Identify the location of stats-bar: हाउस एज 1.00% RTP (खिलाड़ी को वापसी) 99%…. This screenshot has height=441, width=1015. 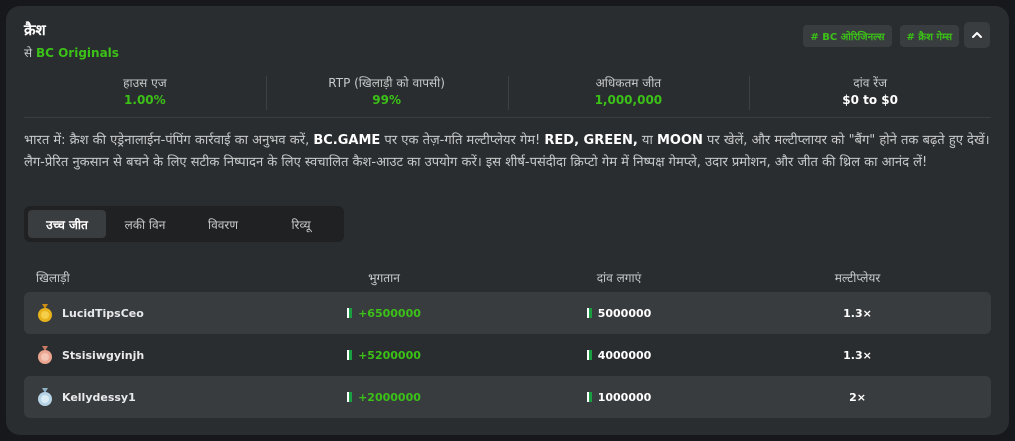
(507, 94).